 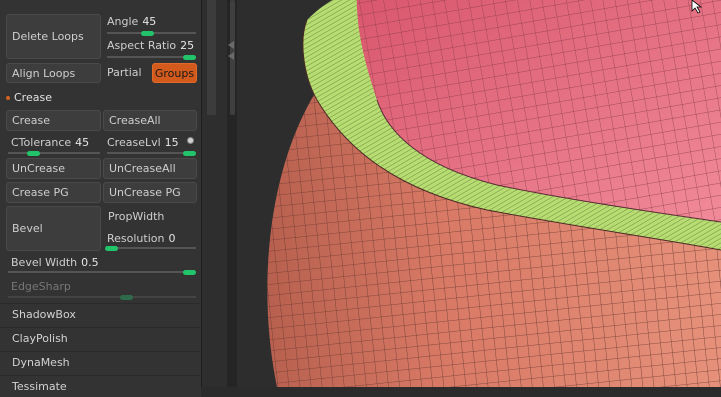 I want to click on dock-strip, so click(x=232, y=193).